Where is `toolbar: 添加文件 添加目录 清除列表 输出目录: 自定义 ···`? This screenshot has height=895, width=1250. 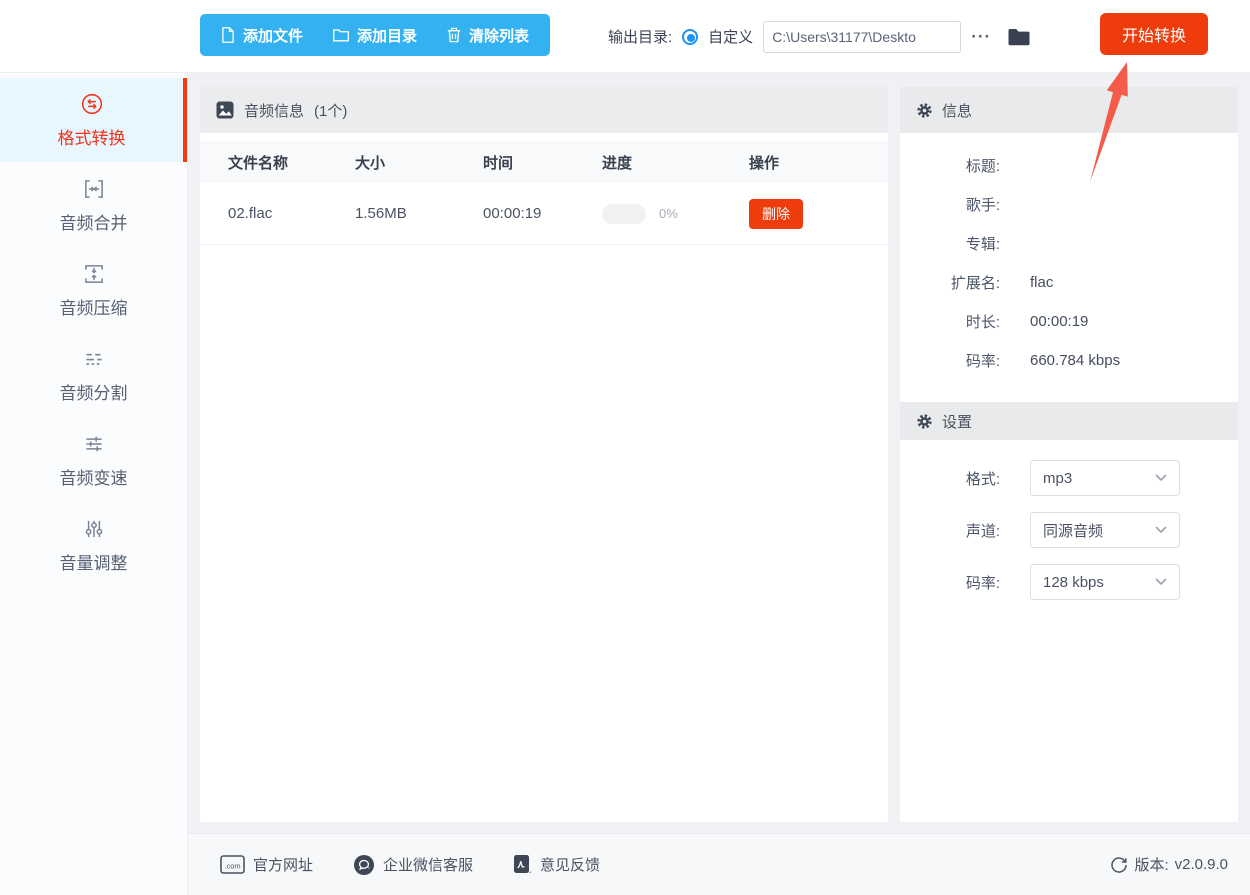
toolbar: 添加文件 添加目录 清除列表 输出目录: 自定义 ··· is located at coordinates (625, 36).